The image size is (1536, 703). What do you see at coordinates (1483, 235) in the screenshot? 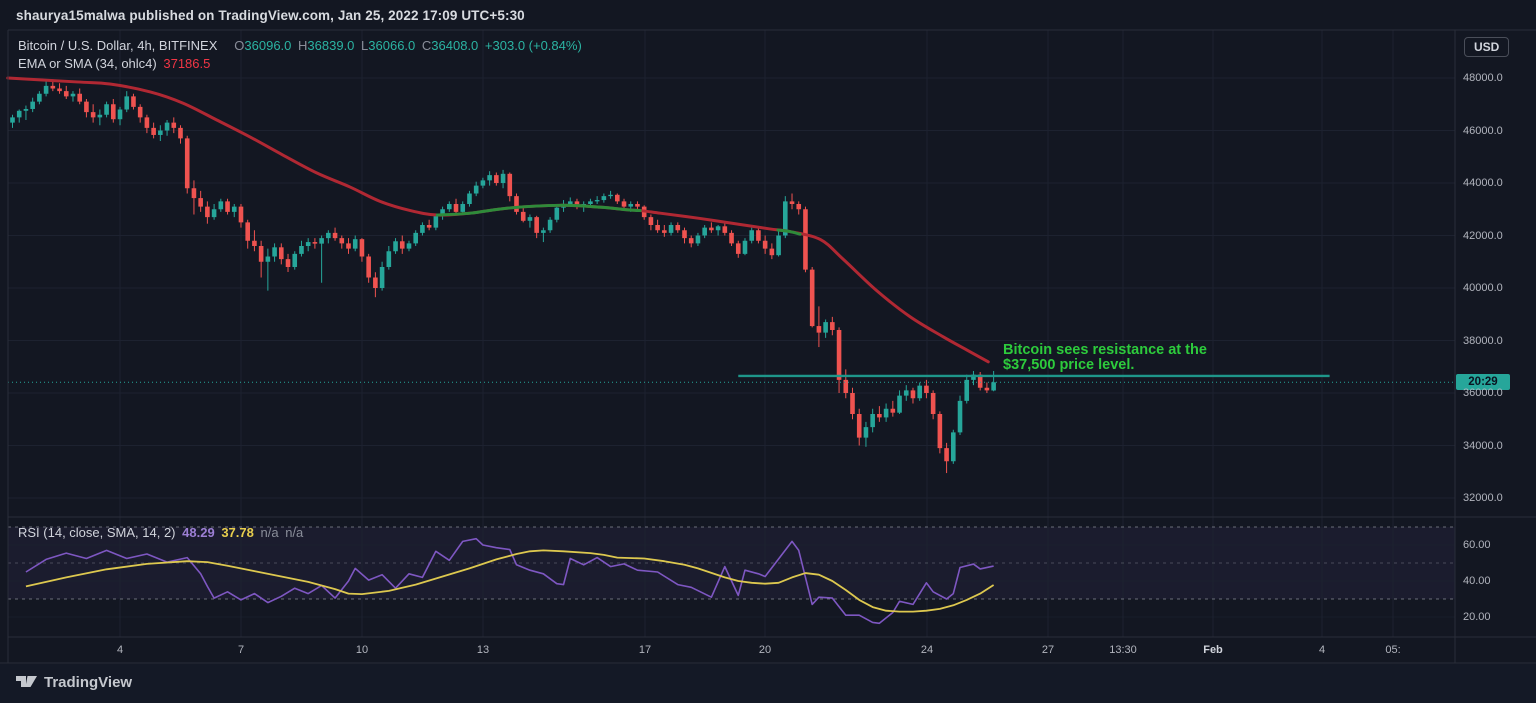
I see `price-axis-label: 42000.0` at bounding box center [1483, 235].